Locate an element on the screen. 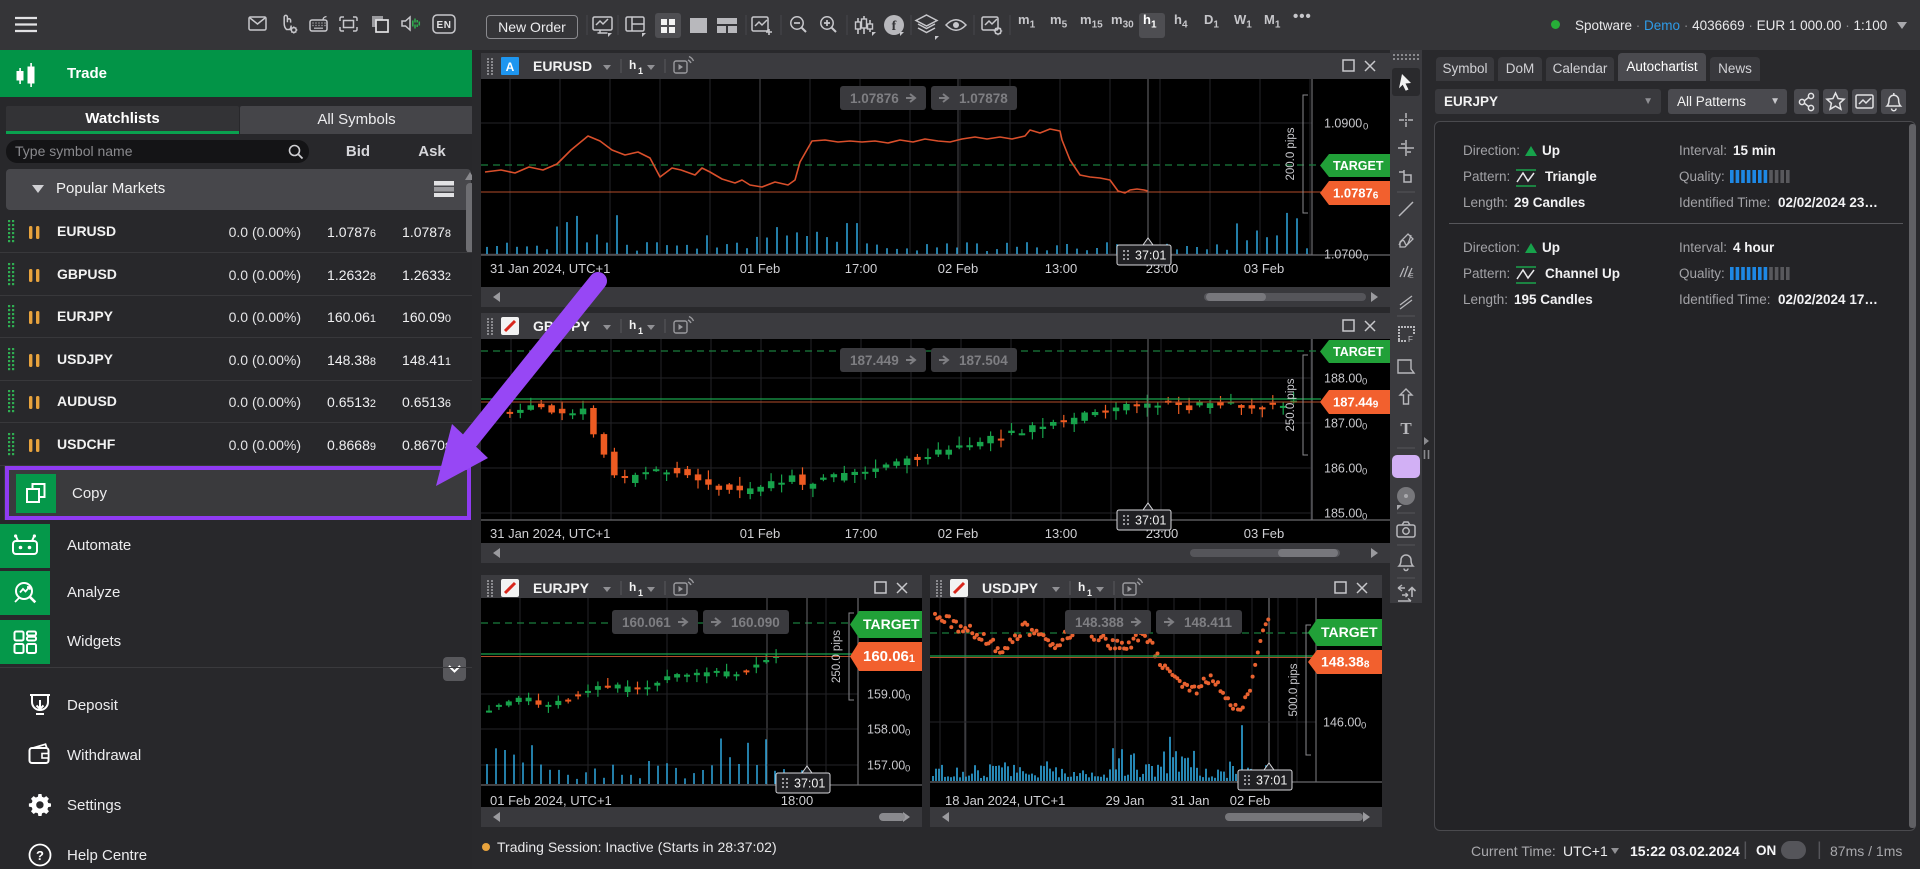  svg-text: 18 Jan 2024, UTC+1 is located at coordinates (1005, 800).